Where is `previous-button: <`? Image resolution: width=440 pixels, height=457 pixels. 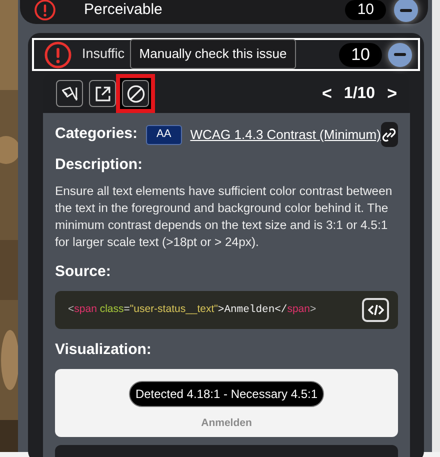
previous-button: < is located at coordinates (327, 93).